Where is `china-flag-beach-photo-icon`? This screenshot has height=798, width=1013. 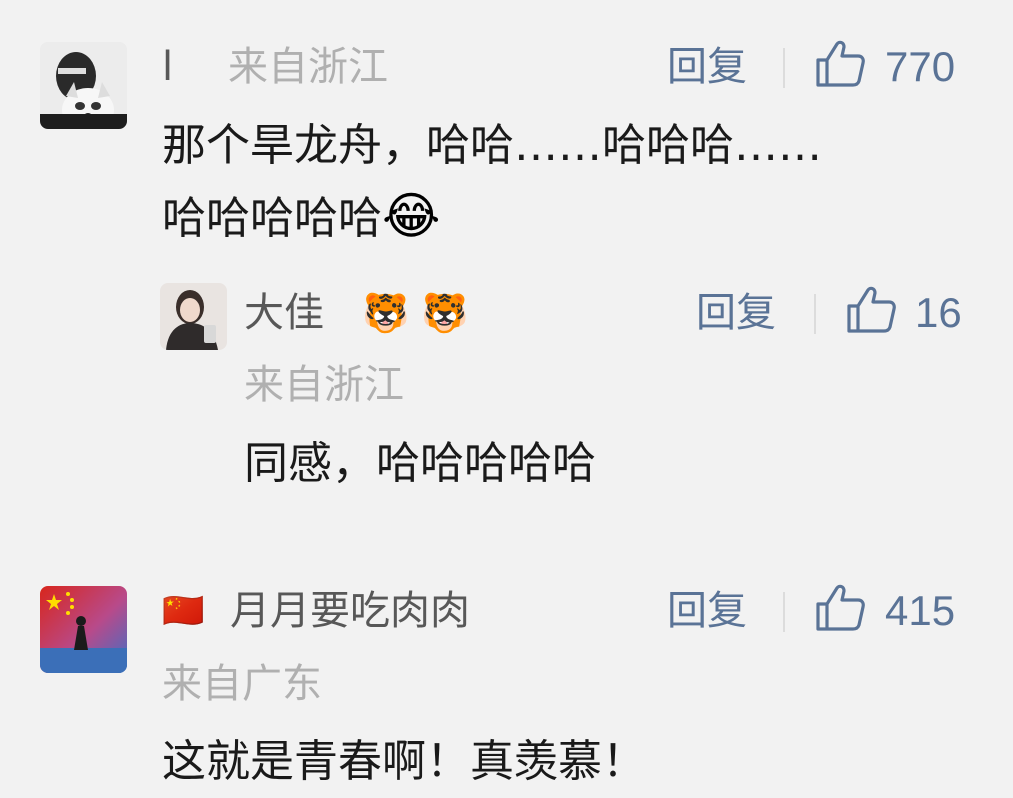
china-flag-beach-photo-icon is located at coordinates (83, 629).